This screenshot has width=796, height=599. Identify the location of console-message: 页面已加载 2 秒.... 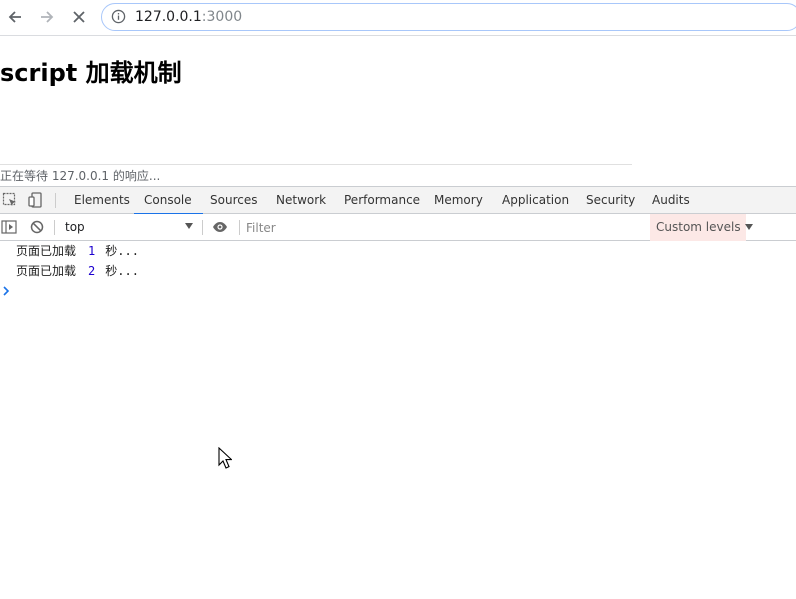
(398, 271).